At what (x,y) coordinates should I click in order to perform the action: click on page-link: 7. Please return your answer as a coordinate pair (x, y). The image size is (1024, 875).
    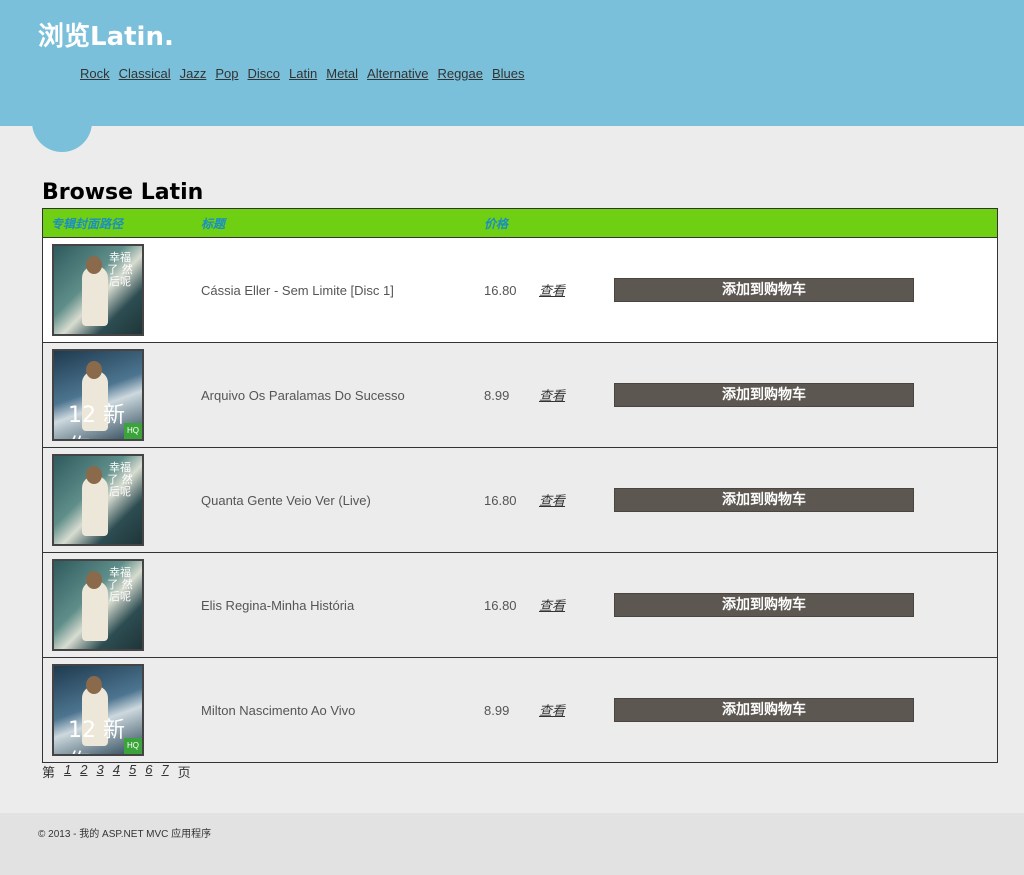
    Looking at the image, I should click on (164, 771).